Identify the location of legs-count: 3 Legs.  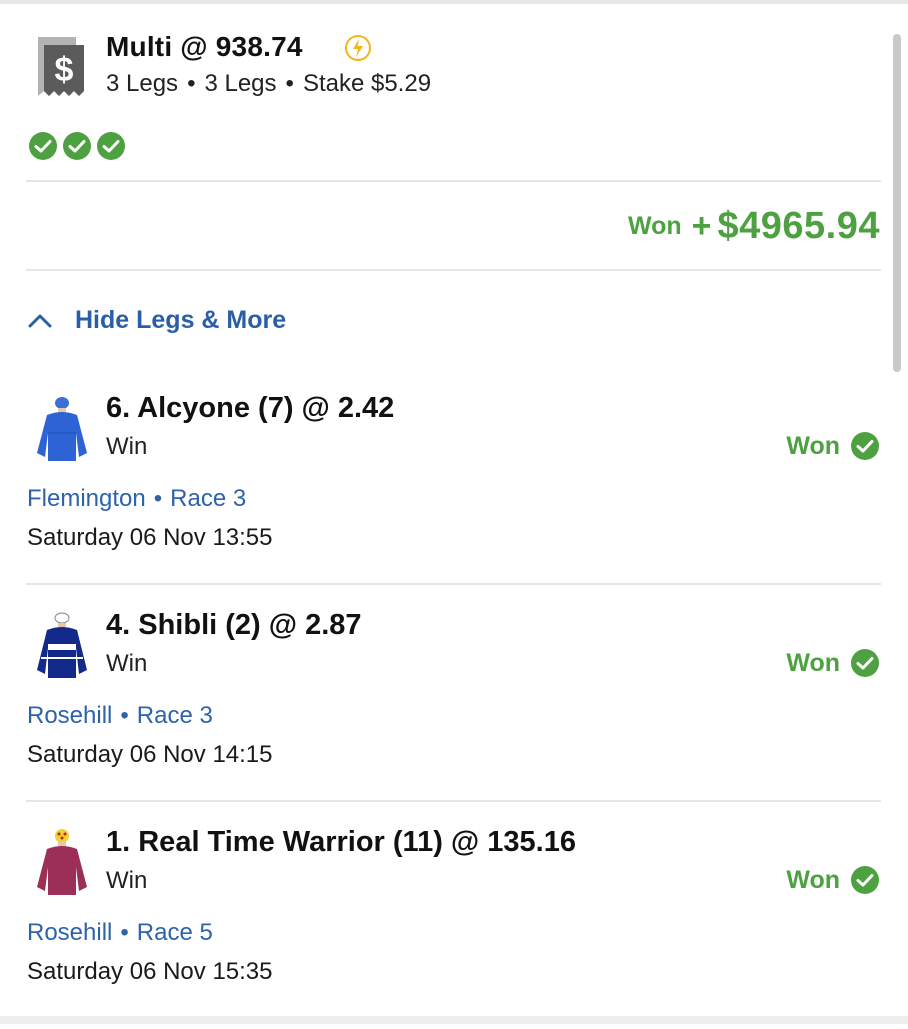
(142, 83).